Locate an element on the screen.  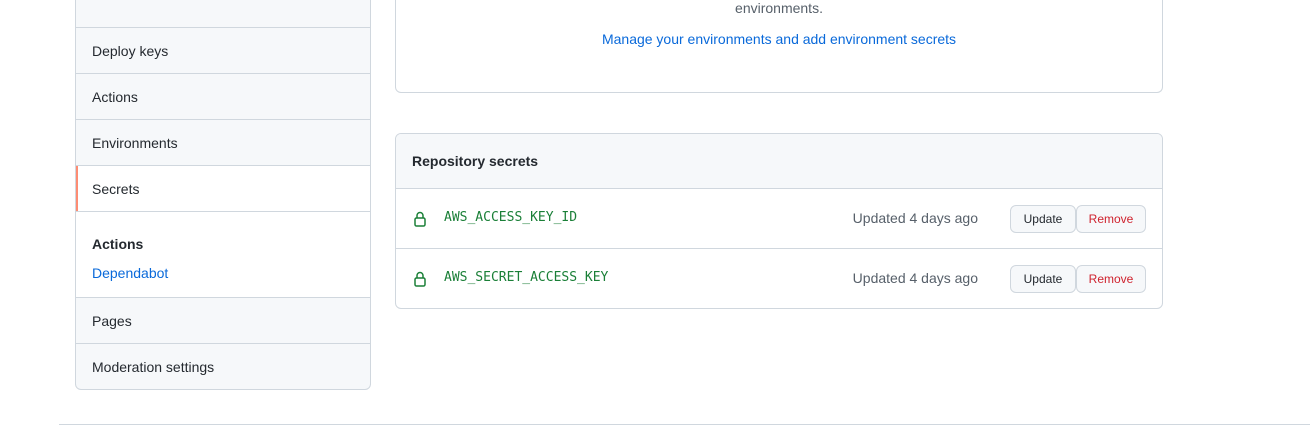
sidebar-item-partial is located at coordinates (223, 13).